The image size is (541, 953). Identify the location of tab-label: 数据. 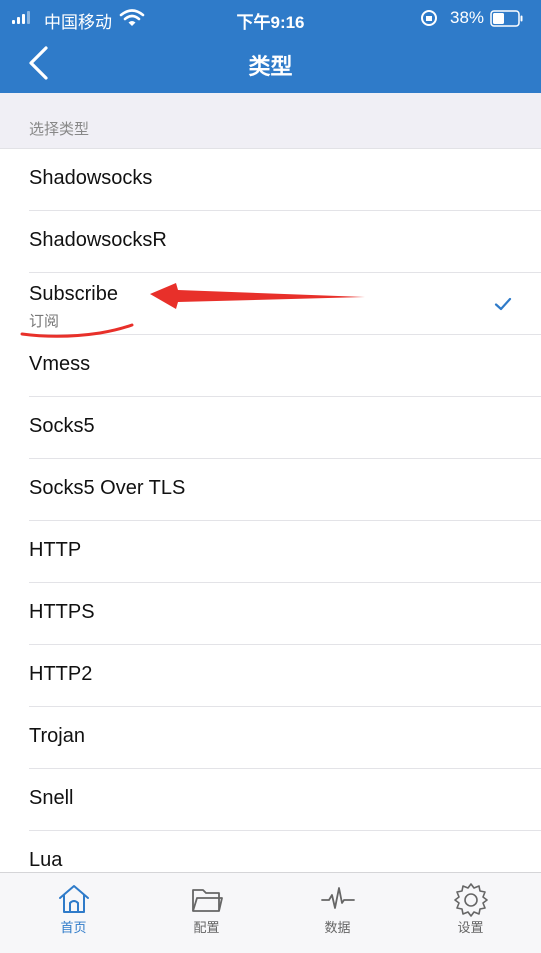
(337, 927).